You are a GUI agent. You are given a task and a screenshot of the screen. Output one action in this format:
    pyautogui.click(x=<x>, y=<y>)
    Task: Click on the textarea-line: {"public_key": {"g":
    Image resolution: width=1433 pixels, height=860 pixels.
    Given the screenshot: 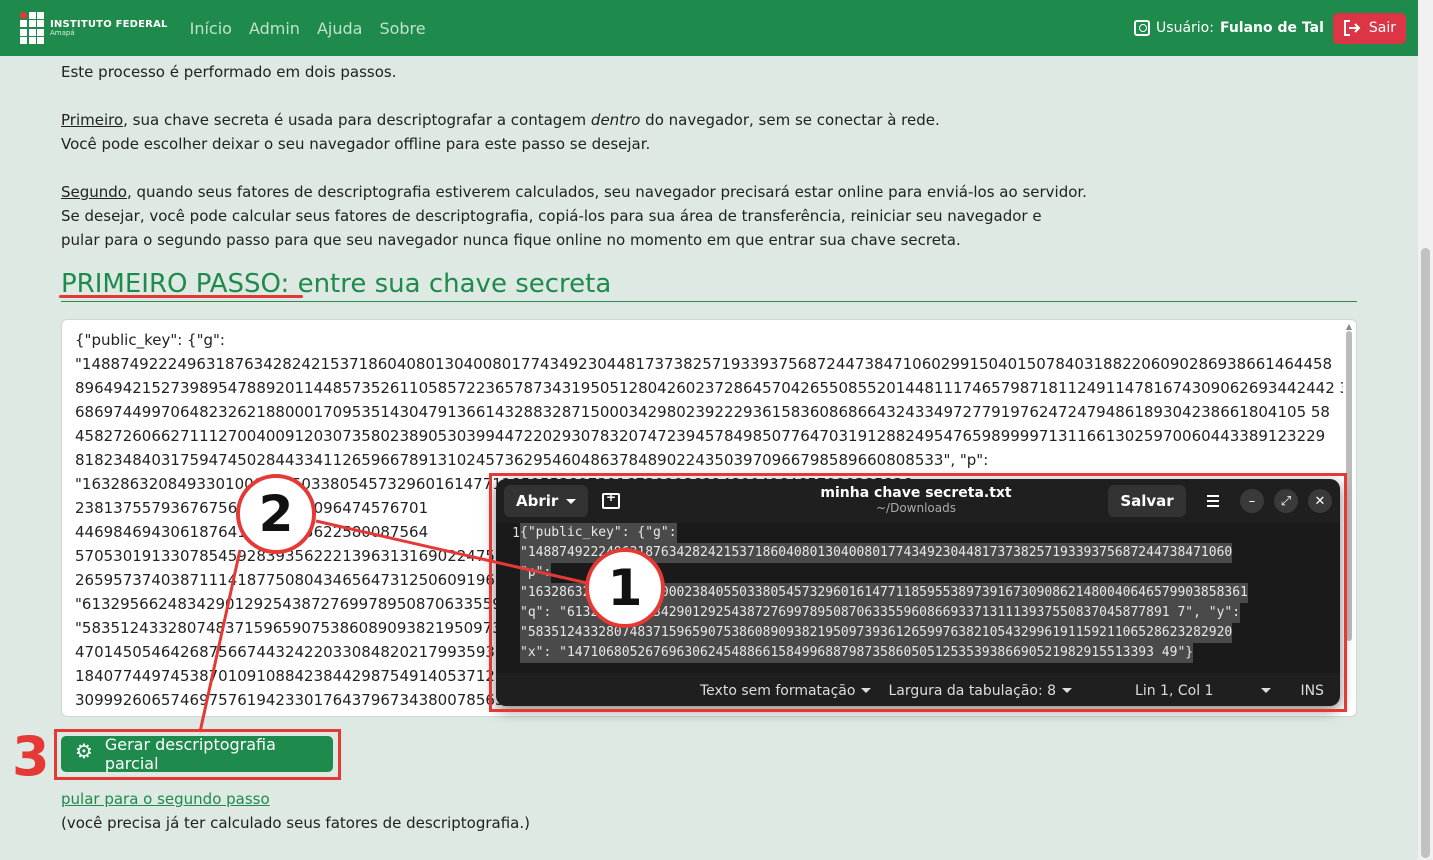 What is the action you would take?
    pyautogui.click(x=150, y=340)
    